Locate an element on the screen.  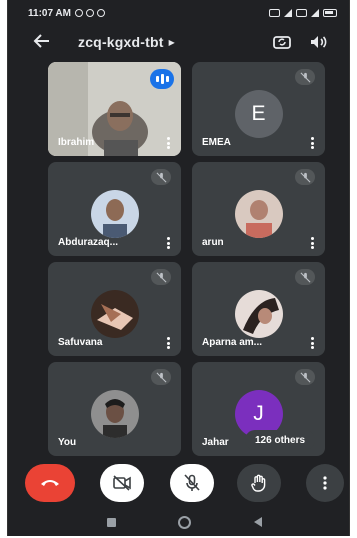
meeting-code: zcq-kgxd-tbt ▶ is located at coordinates (126, 42).